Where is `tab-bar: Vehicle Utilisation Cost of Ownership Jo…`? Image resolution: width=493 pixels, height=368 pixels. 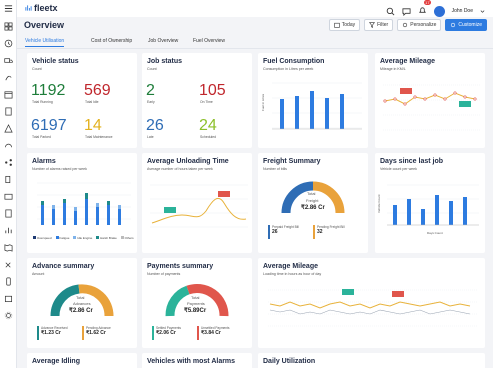
tab-bar: Vehicle Utilisation Cost of Ownership Jo… is located at coordinates (255, 42).